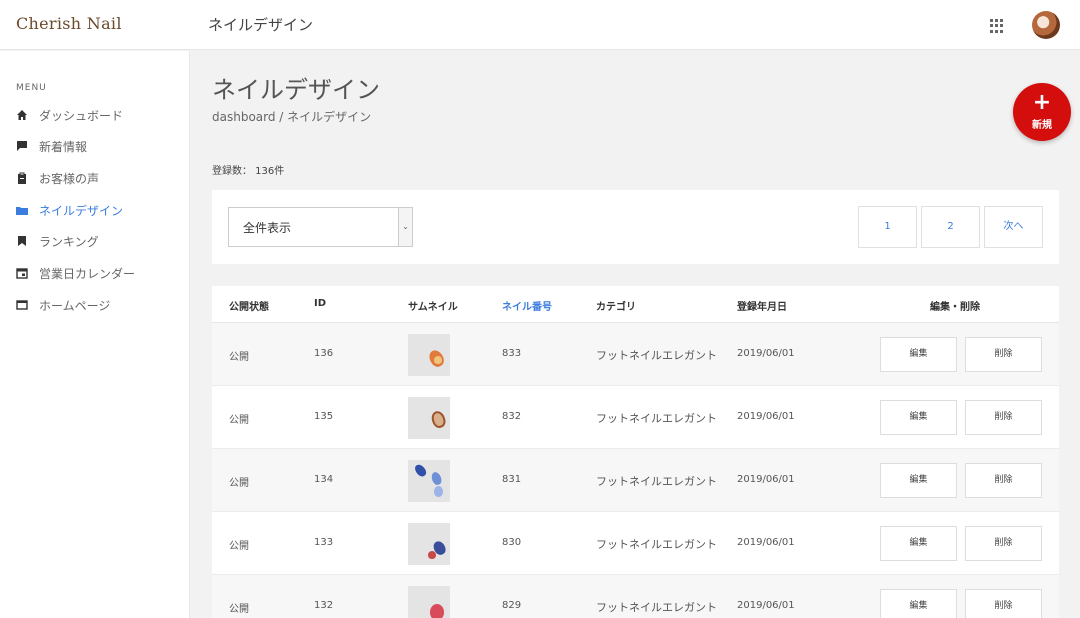  Describe the element at coordinates (433, 307) in the screenshot. I see `column-header-thumbnail: サムネイル` at that location.